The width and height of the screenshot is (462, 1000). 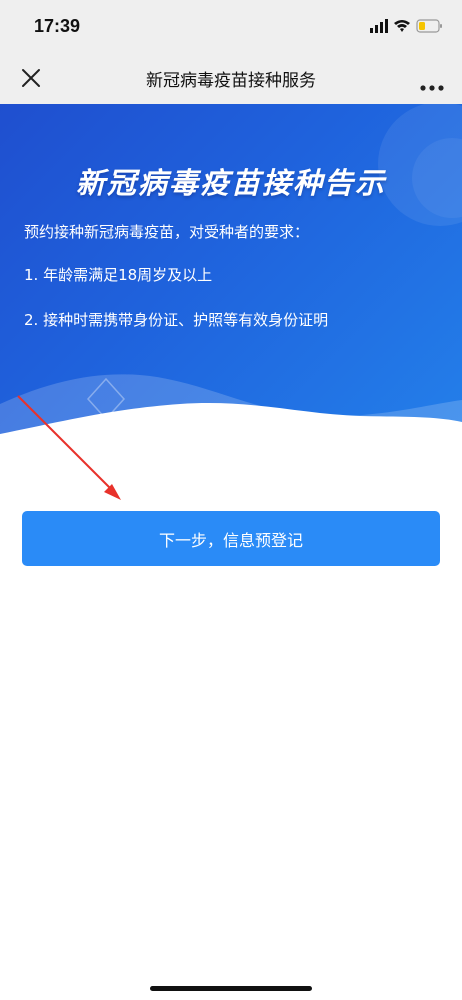 What do you see at coordinates (231, 26) in the screenshot?
I see `status-bar: 17:39` at bounding box center [231, 26].